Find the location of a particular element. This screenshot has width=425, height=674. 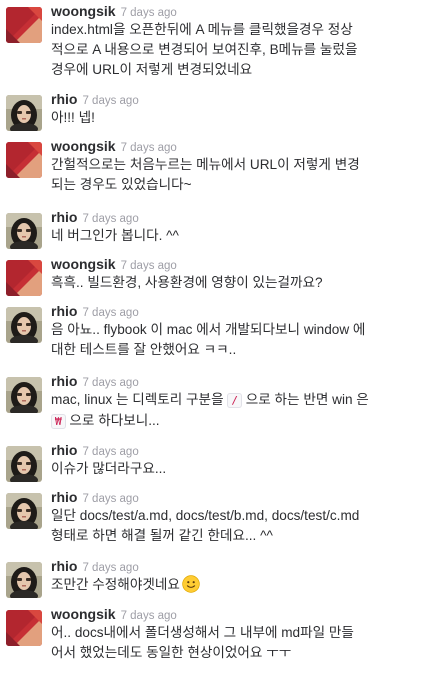

inline-code: / is located at coordinates (234, 400).